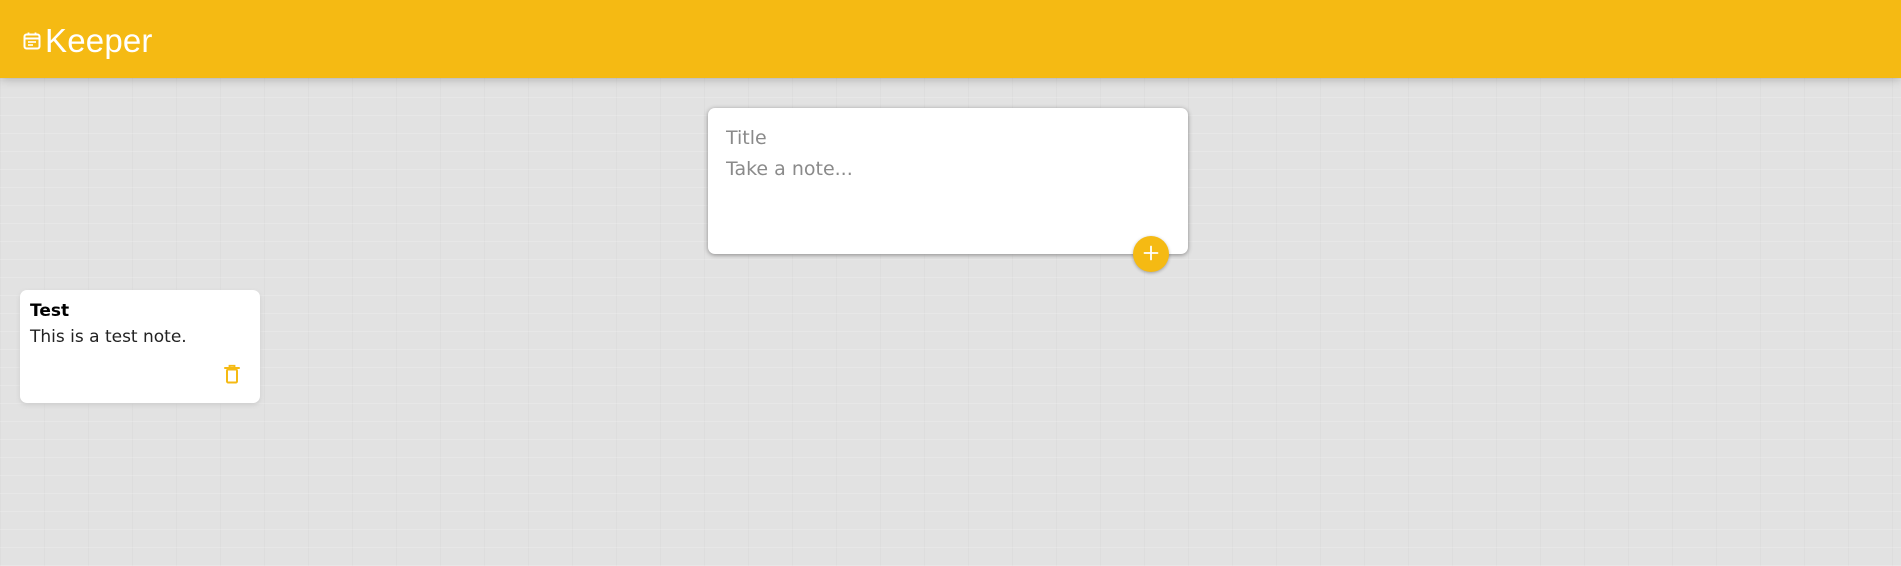 The width and height of the screenshot is (1901, 566). I want to click on trash-icon, so click(232, 375).